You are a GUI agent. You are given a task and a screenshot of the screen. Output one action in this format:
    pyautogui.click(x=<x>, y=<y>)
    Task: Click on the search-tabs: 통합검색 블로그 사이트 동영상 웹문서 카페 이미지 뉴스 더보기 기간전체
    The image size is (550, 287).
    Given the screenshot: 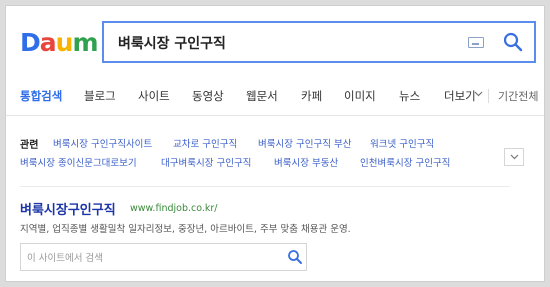 What is the action you would take?
    pyautogui.click(x=275, y=96)
    